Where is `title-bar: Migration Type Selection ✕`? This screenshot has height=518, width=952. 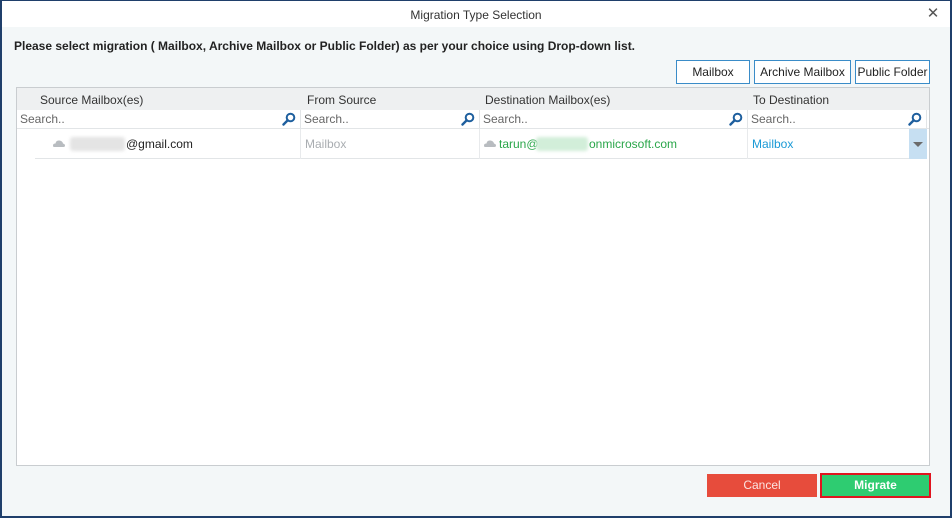 title-bar: Migration Type Selection ✕ is located at coordinates (476, 14).